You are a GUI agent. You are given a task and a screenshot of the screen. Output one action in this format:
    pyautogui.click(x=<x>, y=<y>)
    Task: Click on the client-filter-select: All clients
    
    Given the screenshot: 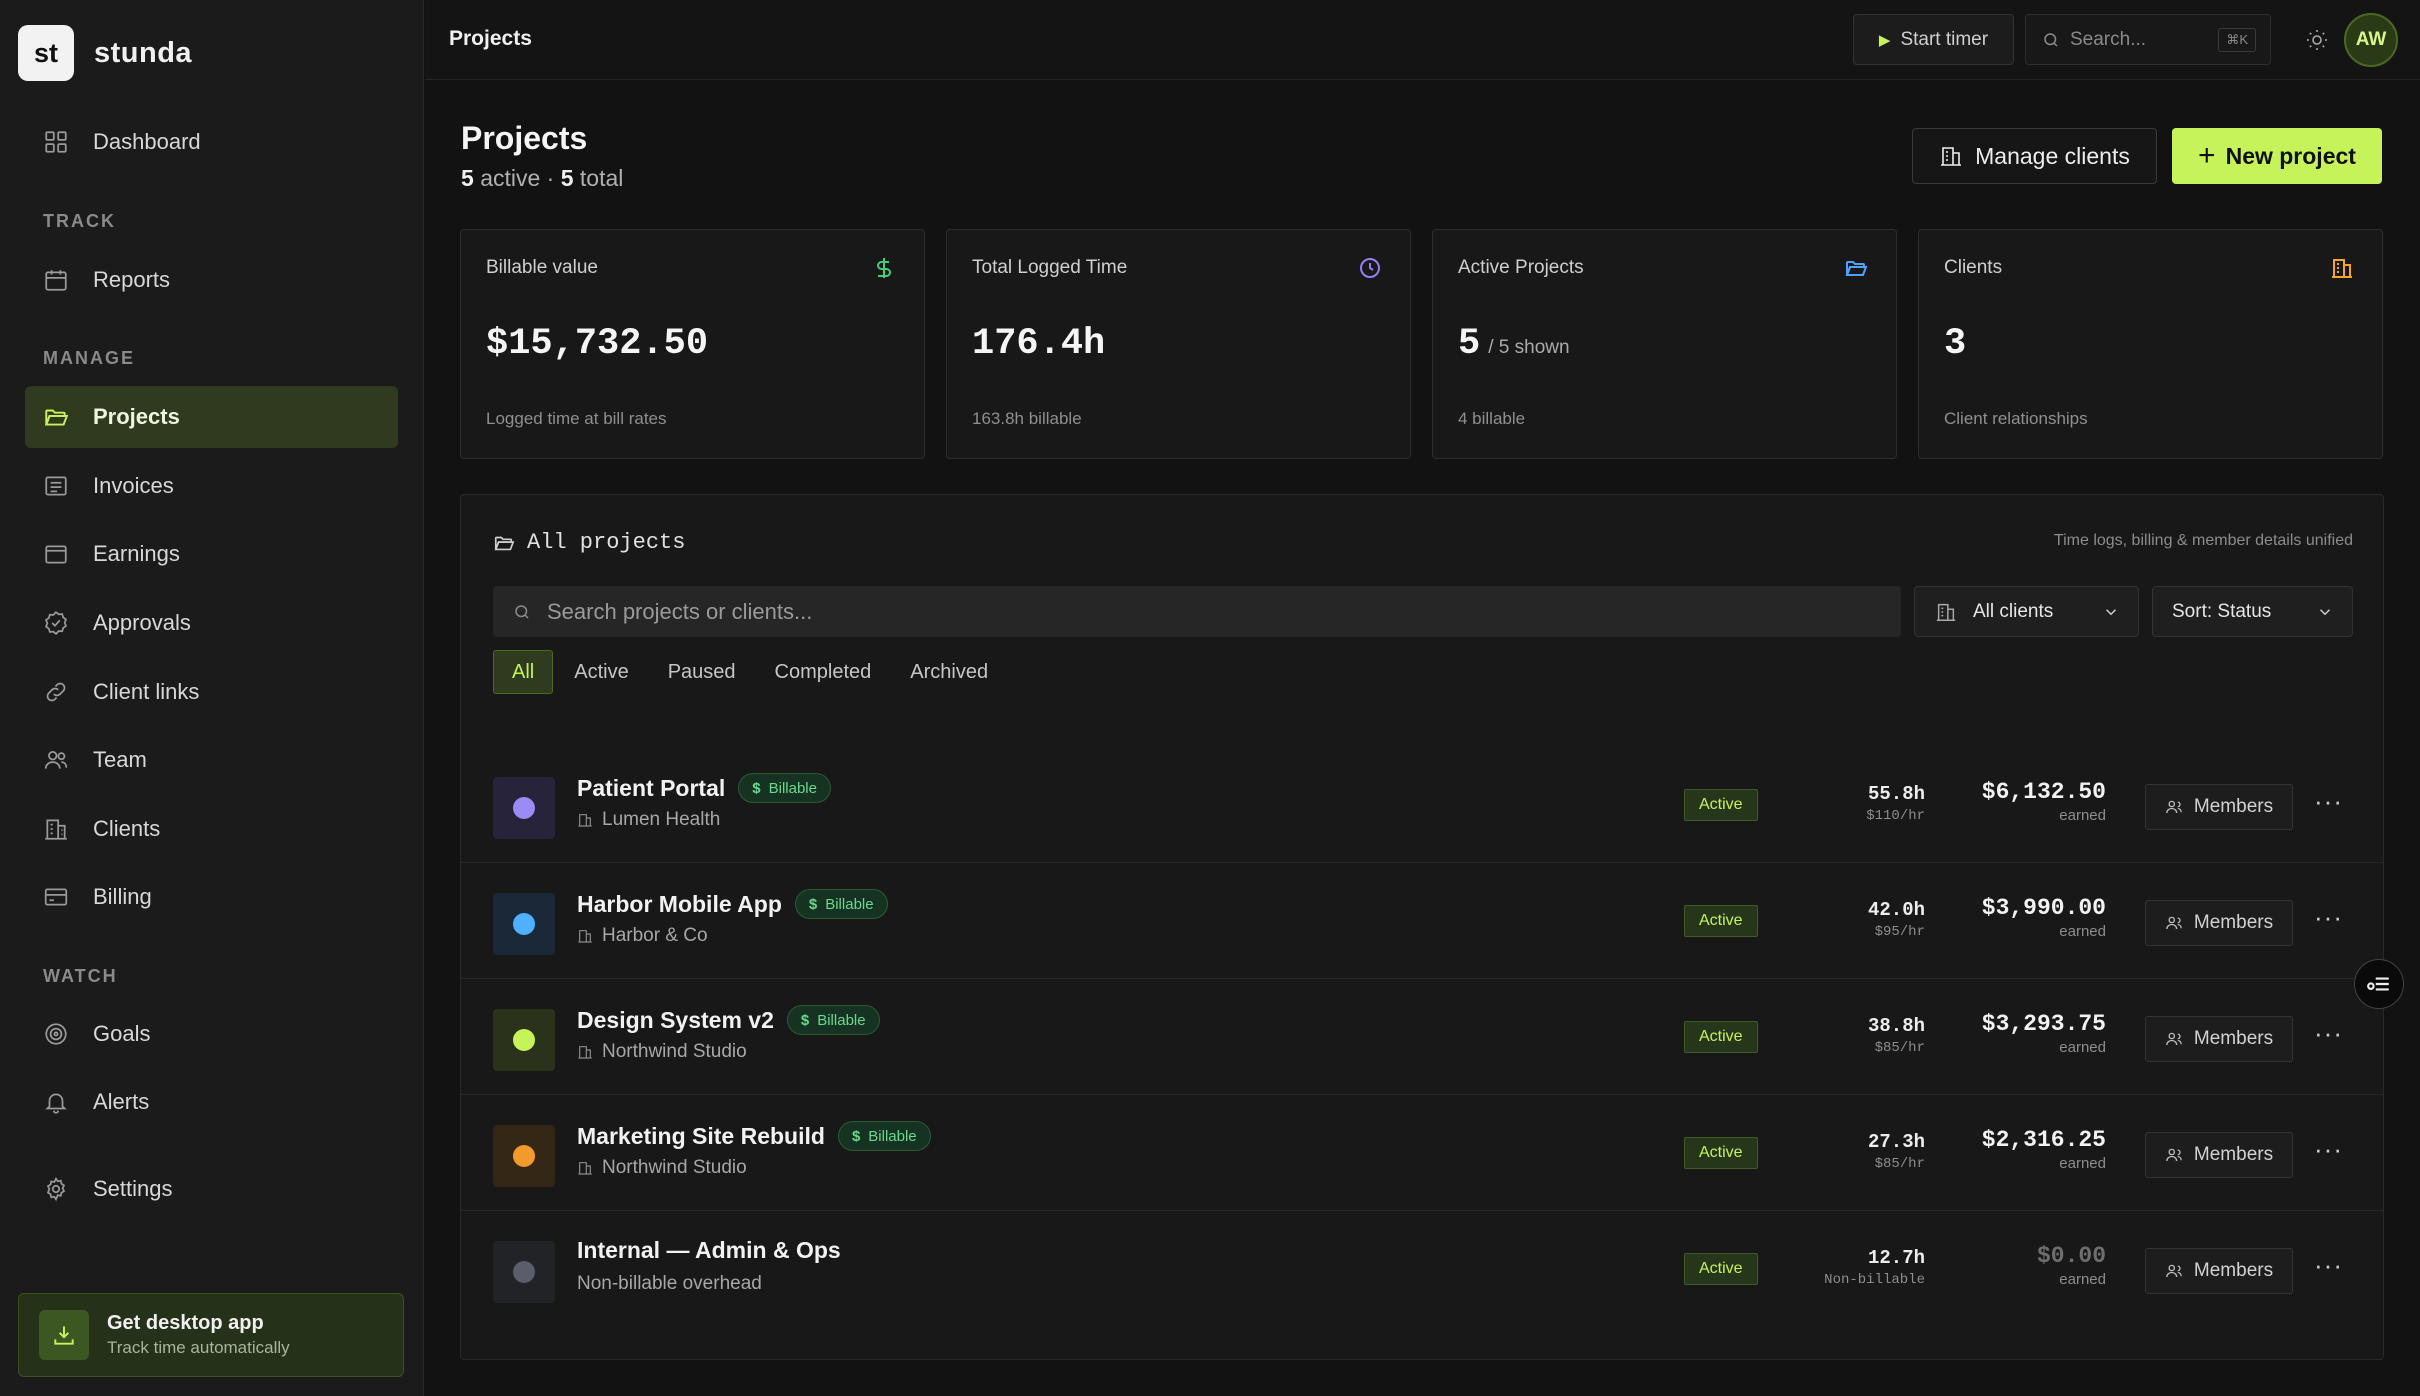 What is the action you would take?
    pyautogui.click(x=2026, y=611)
    